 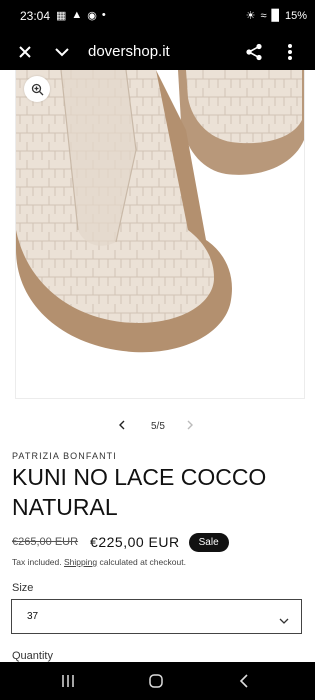 What do you see at coordinates (61, 16) in the screenshot?
I see `gallery-notification-icon: ▦` at bounding box center [61, 16].